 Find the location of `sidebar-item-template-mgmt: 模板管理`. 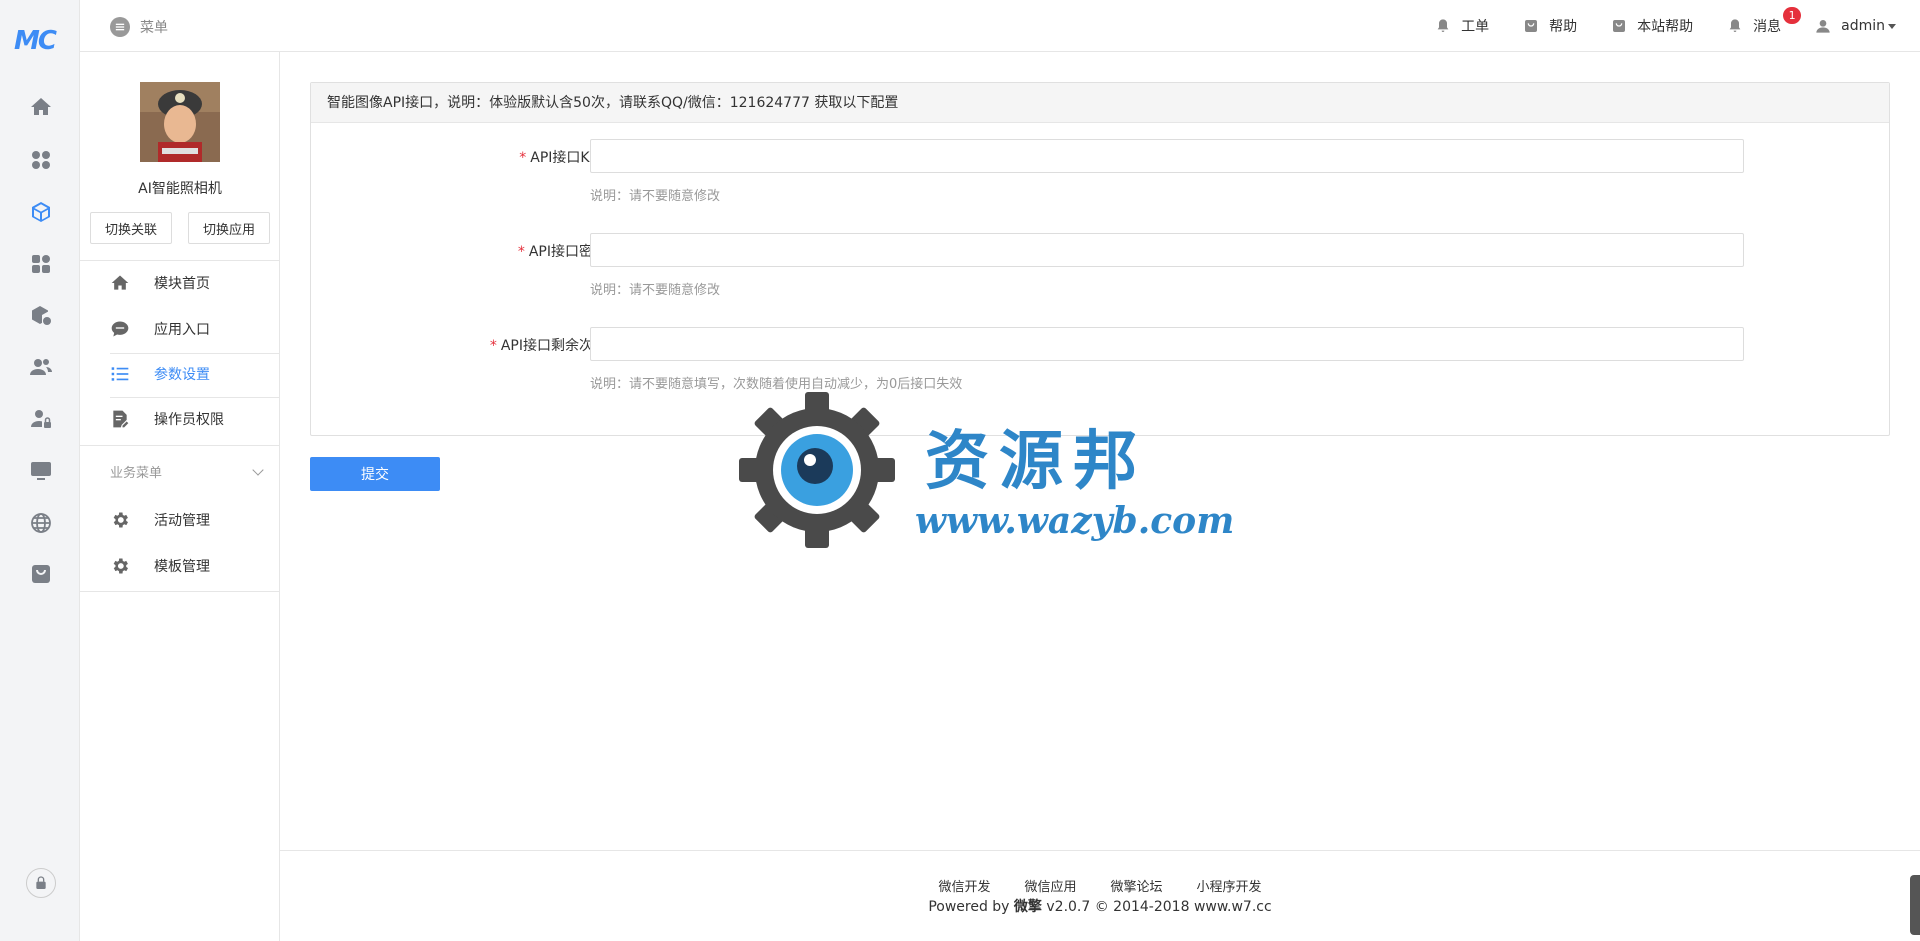

sidebar-item-template-mgmt: 模板管理 is located at coordinates (195, 566).